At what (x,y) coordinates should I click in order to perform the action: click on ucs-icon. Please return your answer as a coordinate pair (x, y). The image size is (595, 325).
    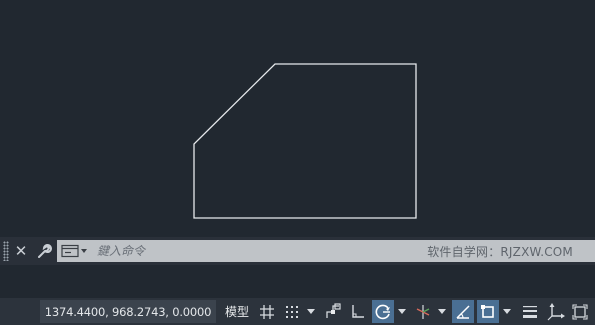
    Looking at the image, I should click on (556, 311).